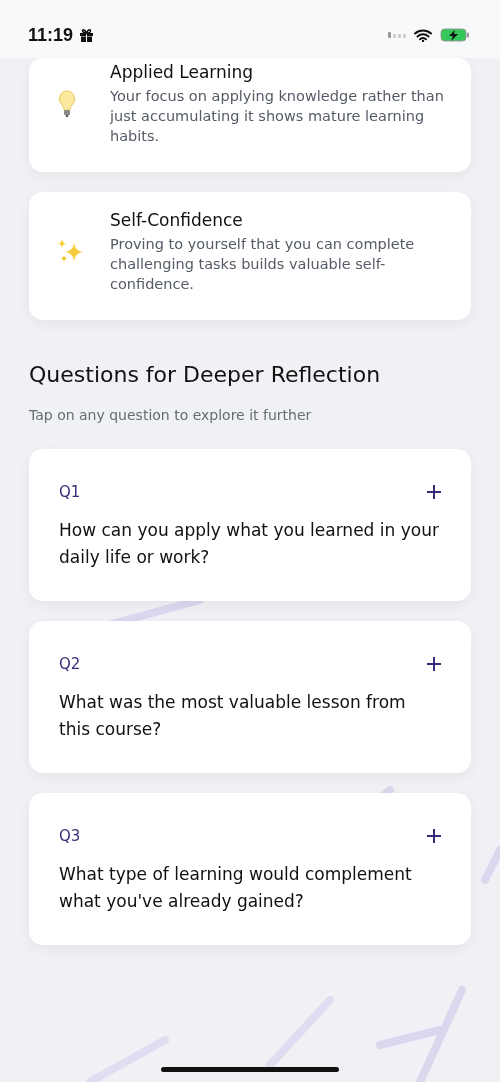 The width and height of the screenshot is (500, 1082). What do you see at coordinates (236, 888) in the screenshot?
I see `question-text: What type of learning would complement what you've already gained?` at bounding box center [236, 888].